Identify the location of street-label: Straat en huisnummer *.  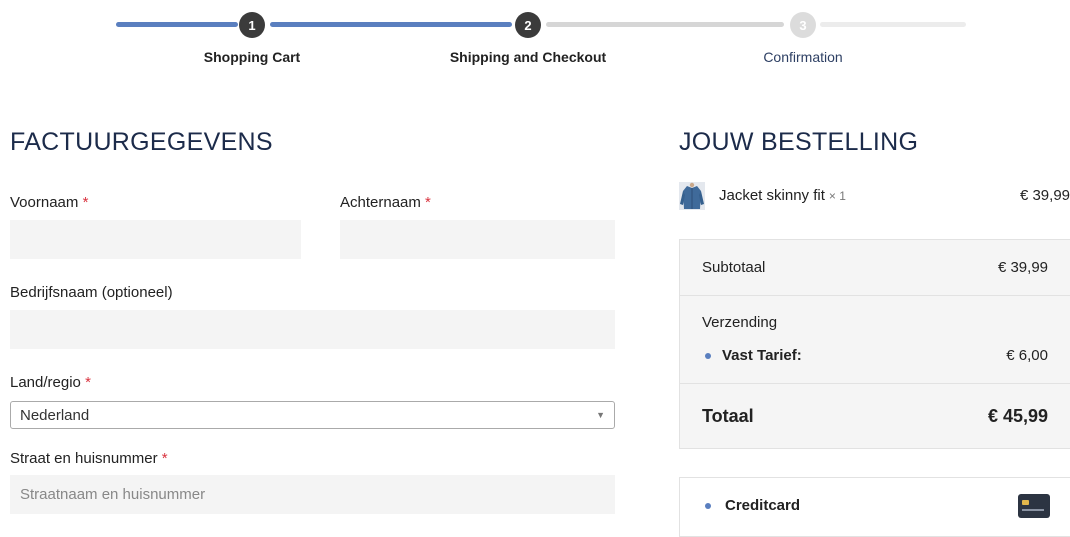
(89, 458).